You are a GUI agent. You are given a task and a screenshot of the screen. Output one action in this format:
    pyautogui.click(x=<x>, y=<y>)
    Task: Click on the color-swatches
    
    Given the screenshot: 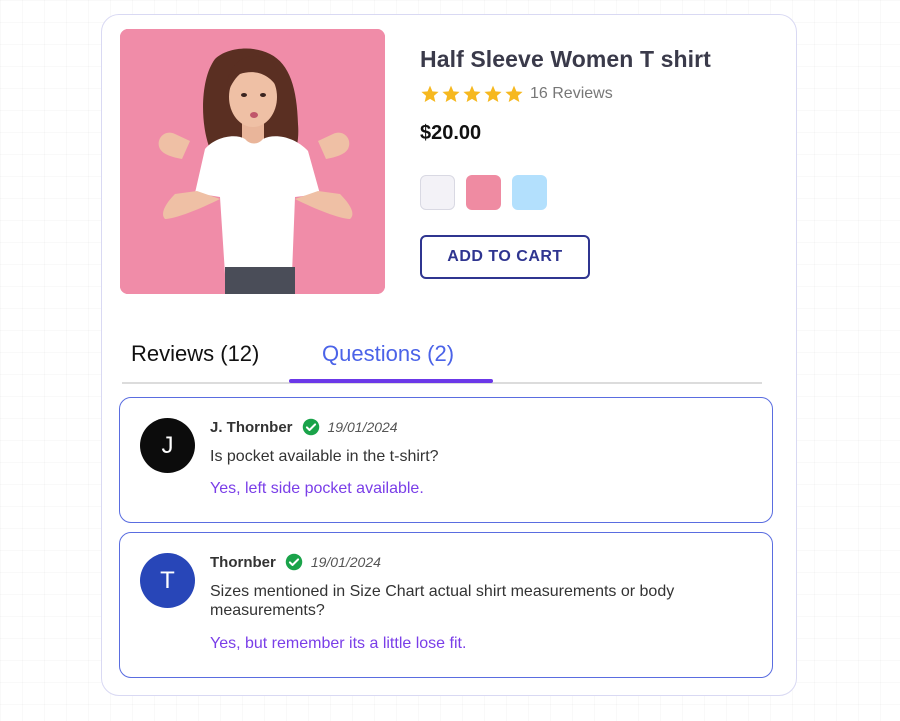 What is the action you would take?
    pyautogui.click(x=483, y=192)
    